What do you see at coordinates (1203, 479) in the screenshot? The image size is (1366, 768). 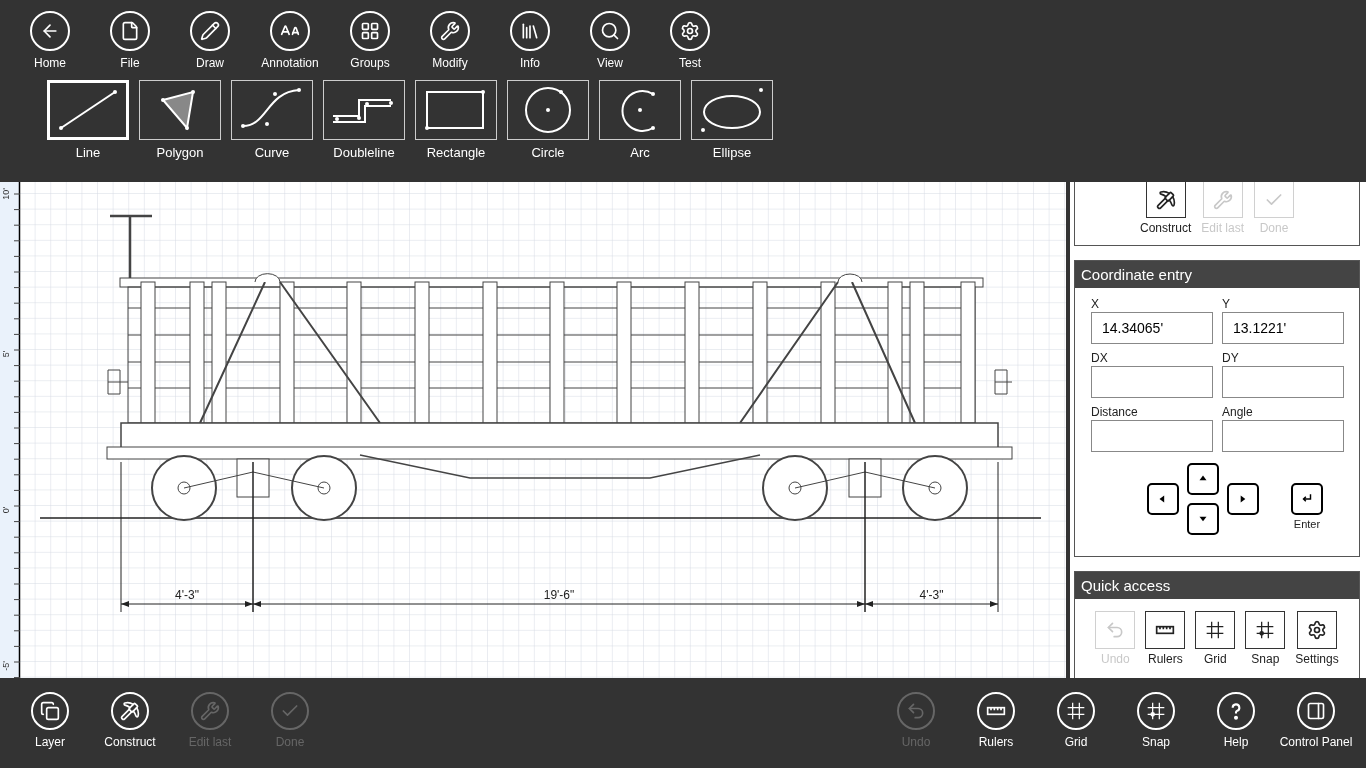 I see `up-arrow-button` at bounding box center [1203, 479].